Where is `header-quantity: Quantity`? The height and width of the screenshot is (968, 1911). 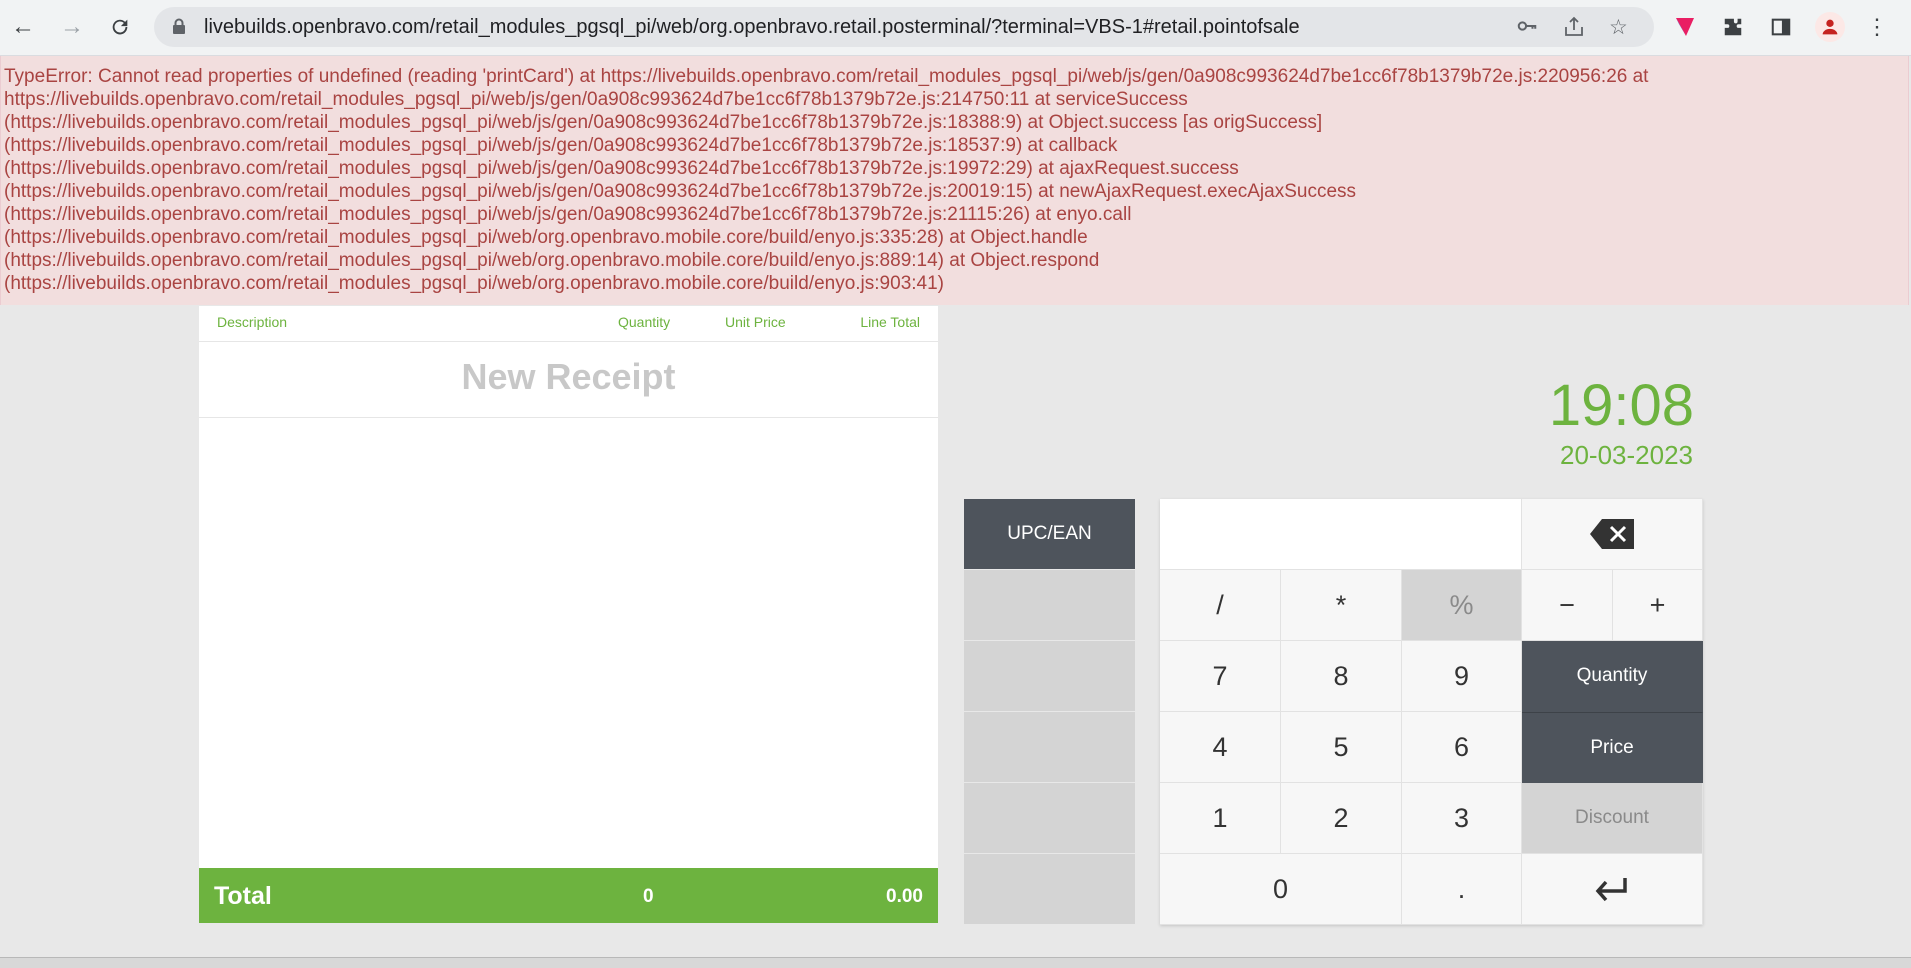 header-quantity: Quantity is located at coordinates (644, 322).